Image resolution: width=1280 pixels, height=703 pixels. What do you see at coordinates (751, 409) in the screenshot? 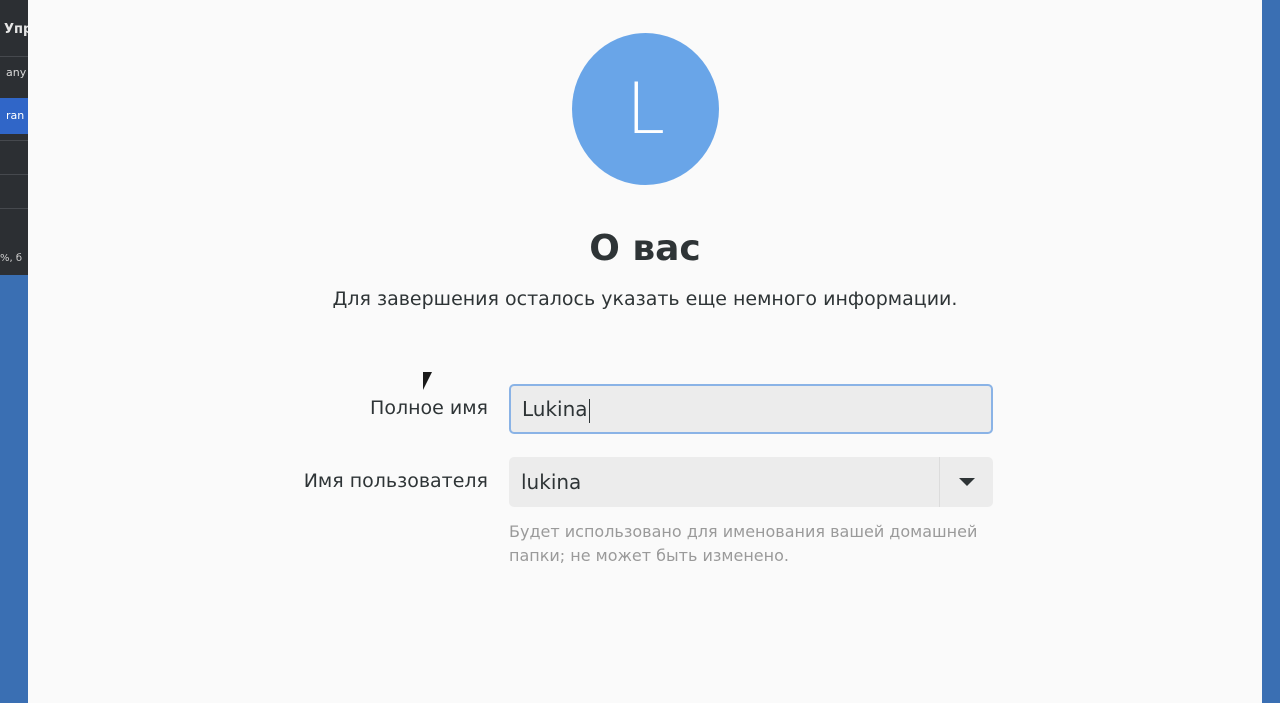
I see `full-name-input: Lukina` at bounding box center [751, 409].